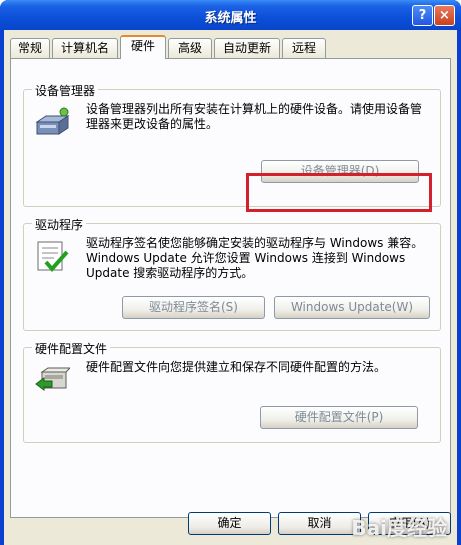 The image size is (461, 545). What do you see at coordinates (319, 523) in the screenshot?
I see `cancel-button: 取消` at bounding box center [319, 523].